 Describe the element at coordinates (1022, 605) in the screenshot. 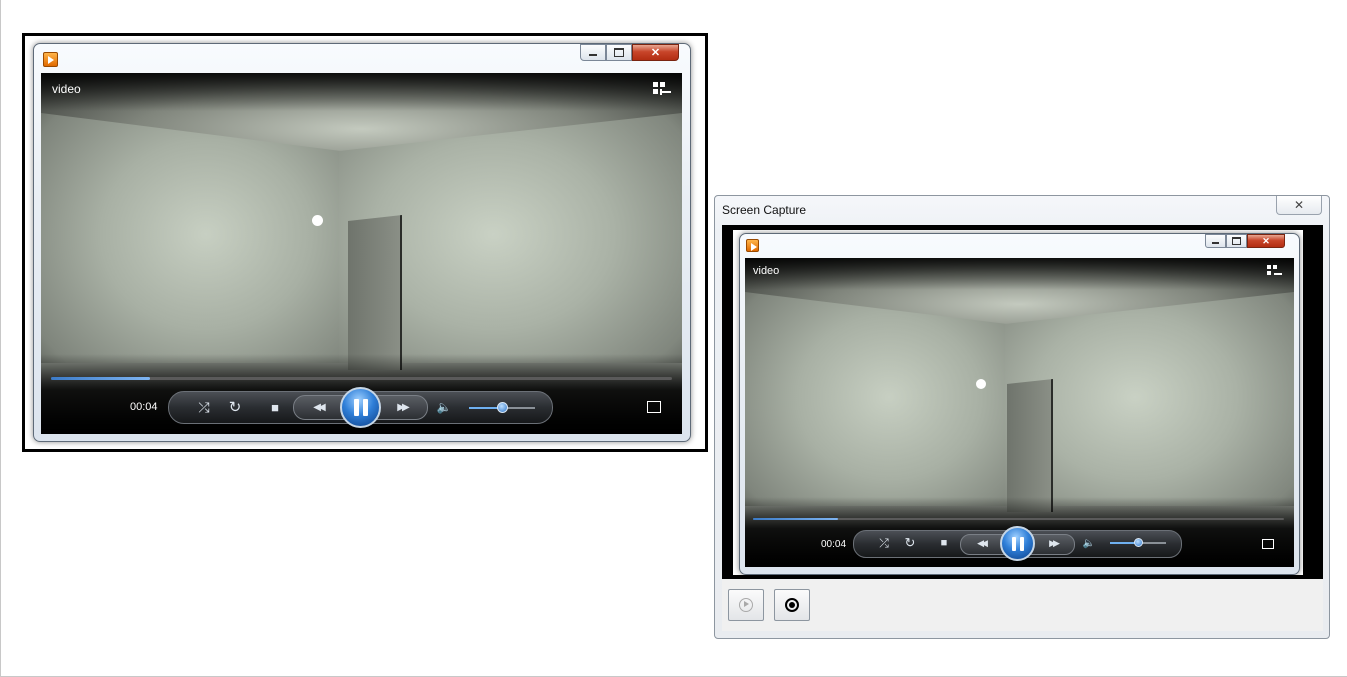

I see `capture-toolbar` at that location.